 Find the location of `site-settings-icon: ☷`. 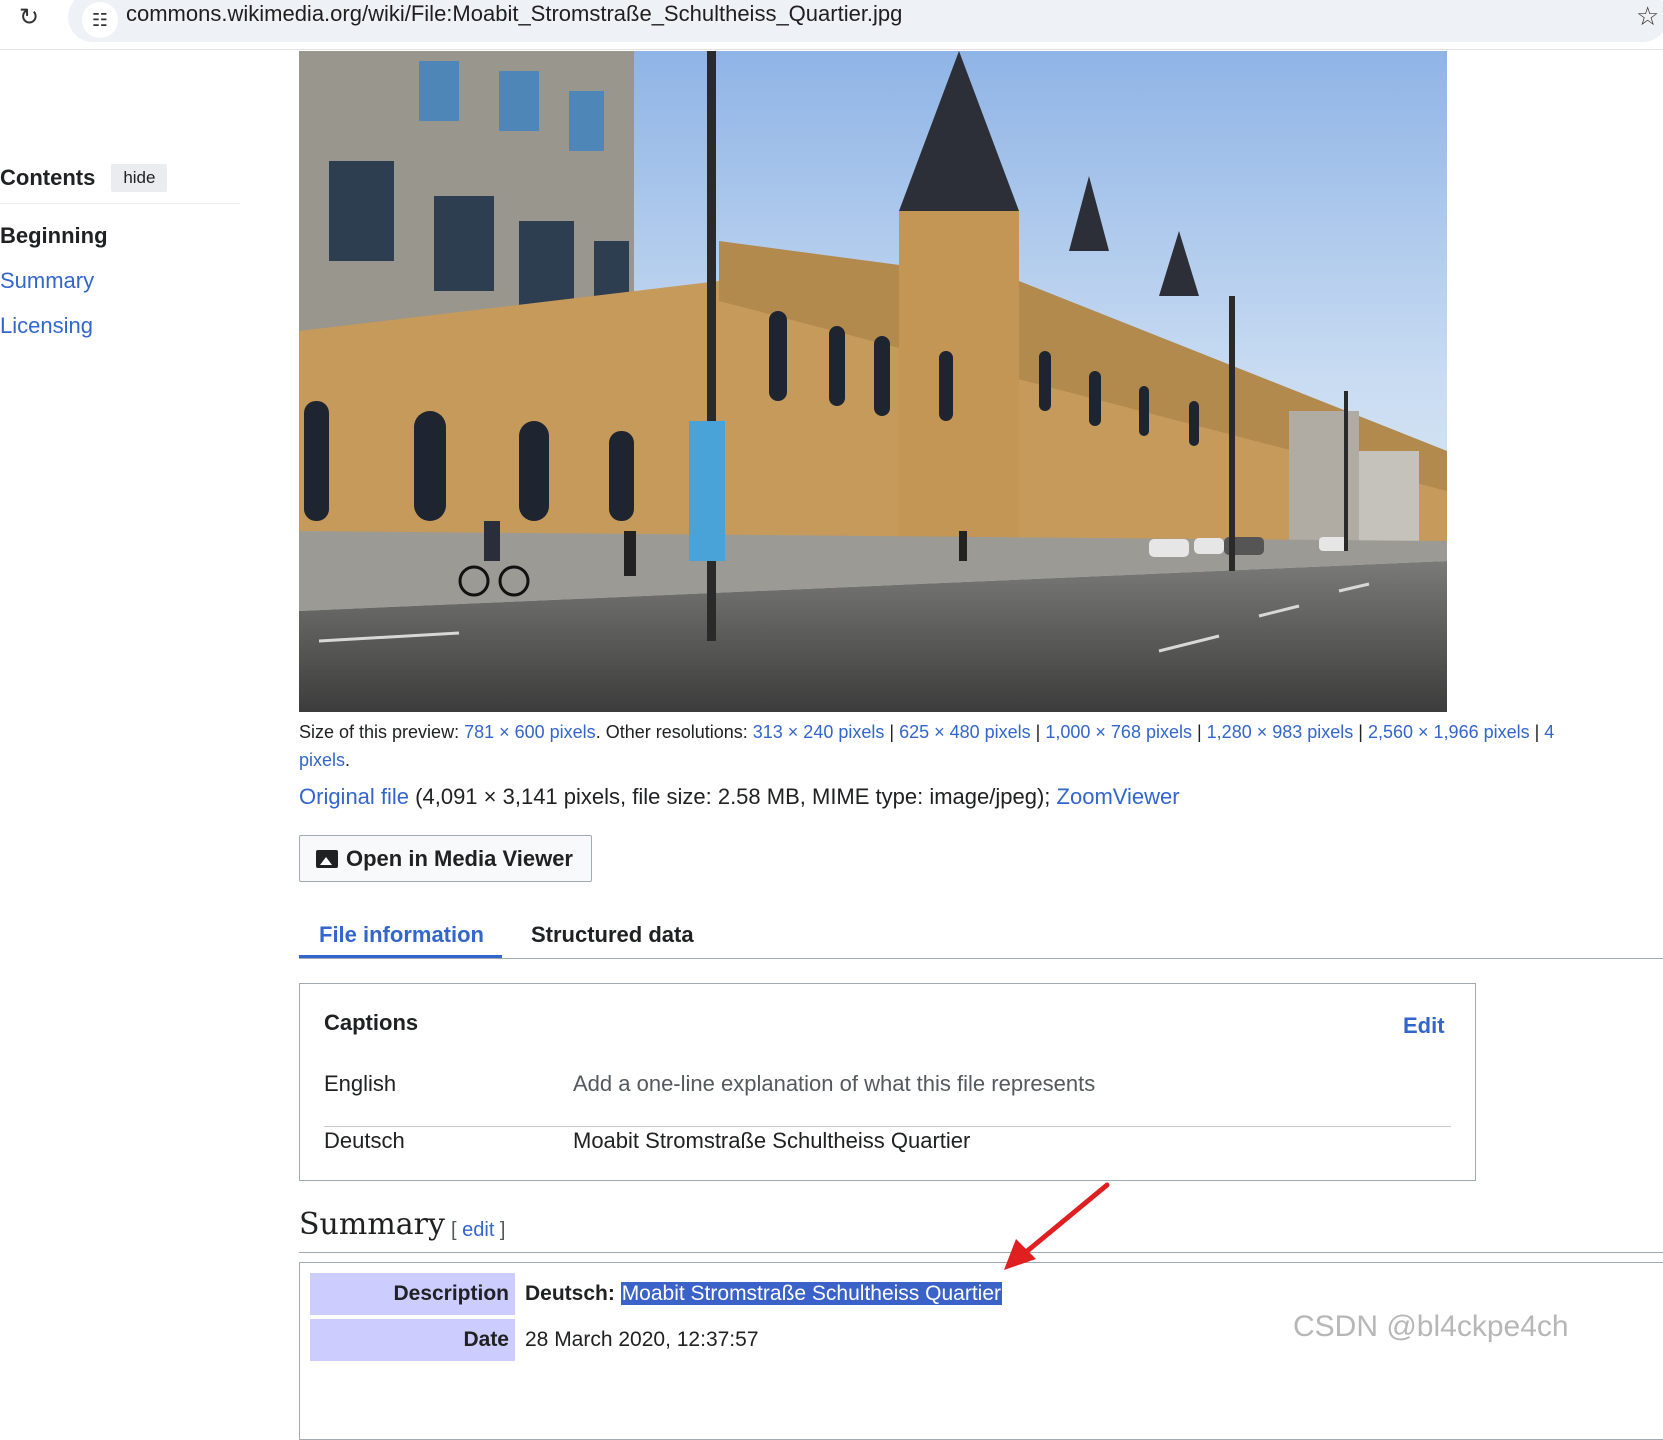

site-settings-icon: ☷ is located at coordinates (100, 20).